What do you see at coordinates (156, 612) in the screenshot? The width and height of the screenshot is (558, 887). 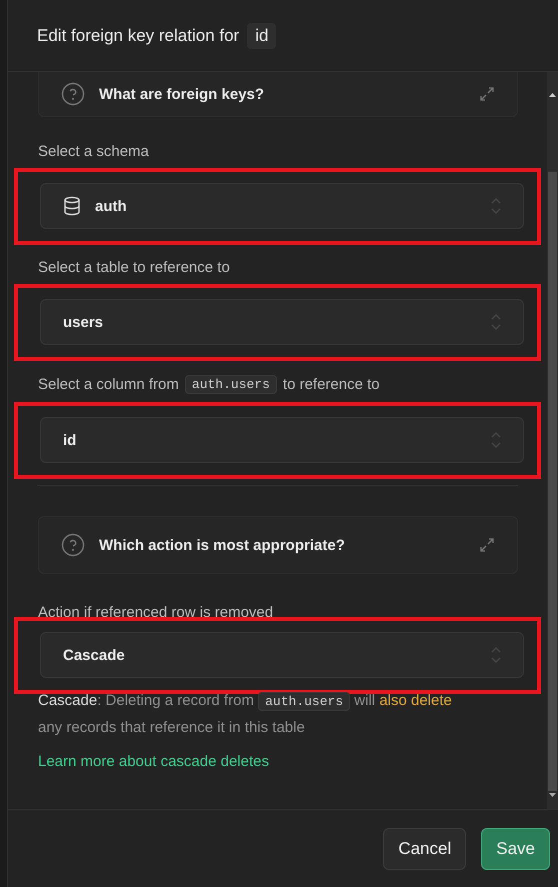 I see `field-label: Action if referenced row is removed` at bounding box center [156, 612].